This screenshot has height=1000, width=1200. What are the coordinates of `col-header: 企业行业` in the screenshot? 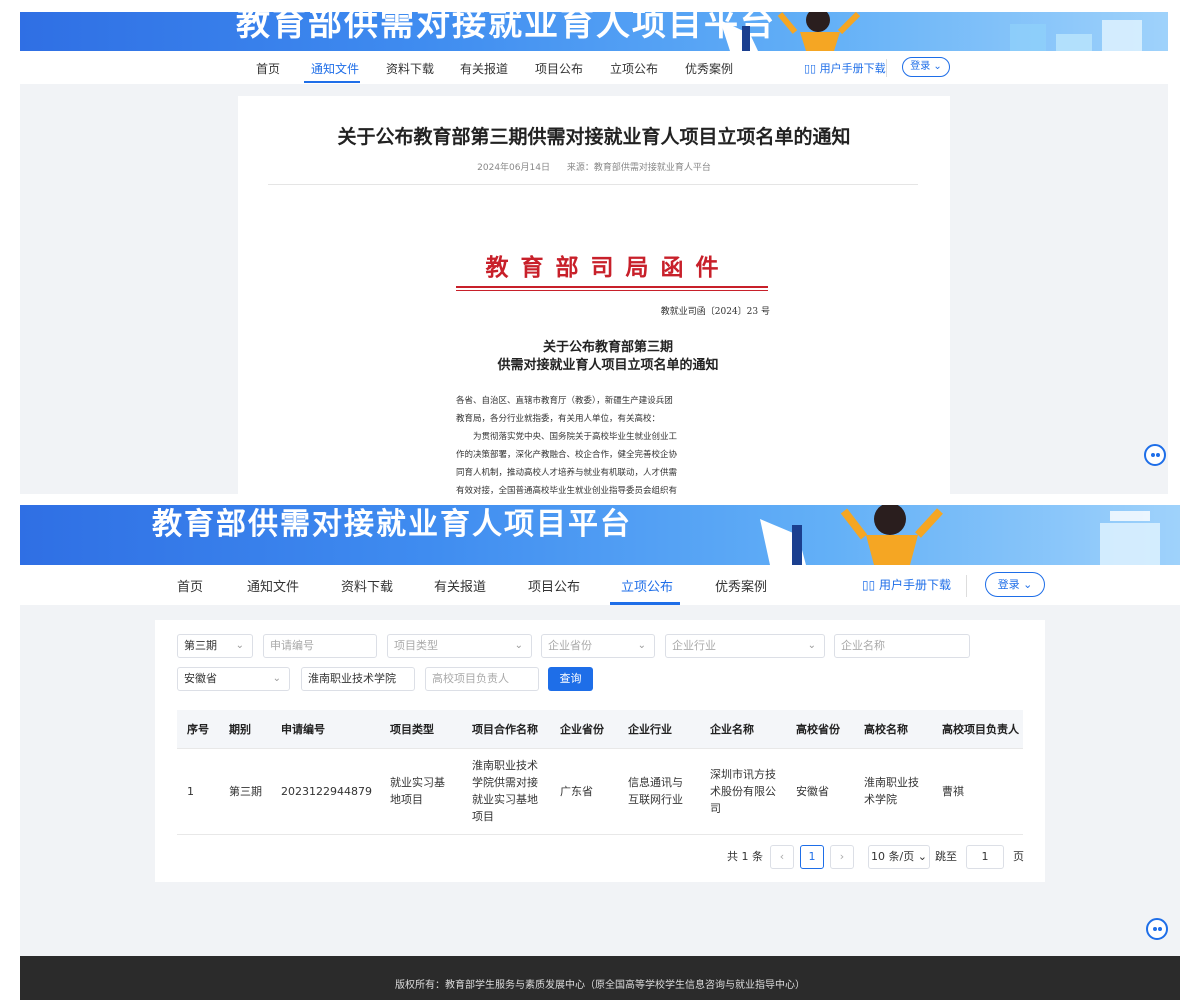 It's located at (658, 729).